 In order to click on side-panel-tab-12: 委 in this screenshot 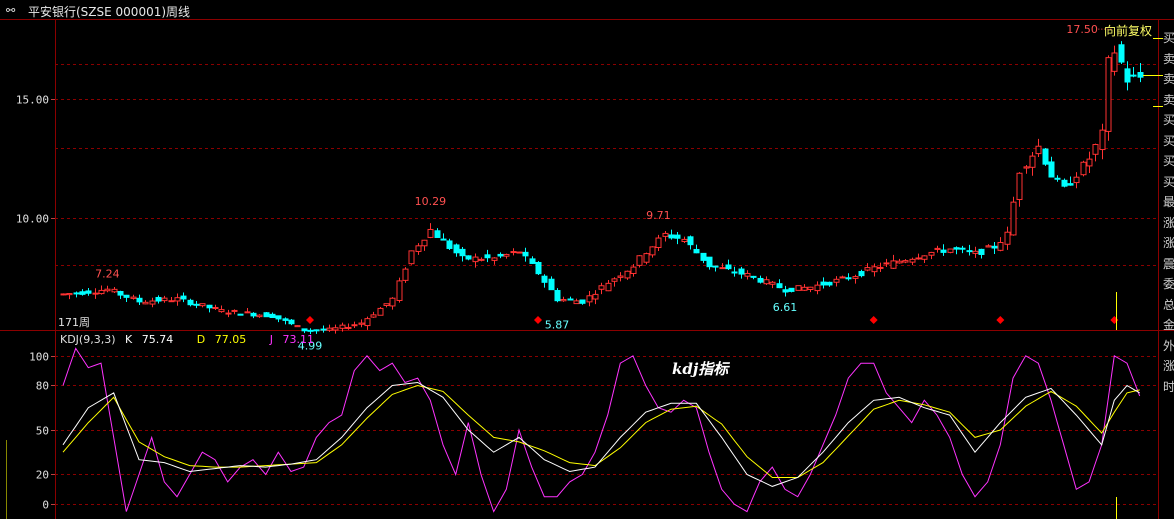, I will do `click(1168, 284)`.